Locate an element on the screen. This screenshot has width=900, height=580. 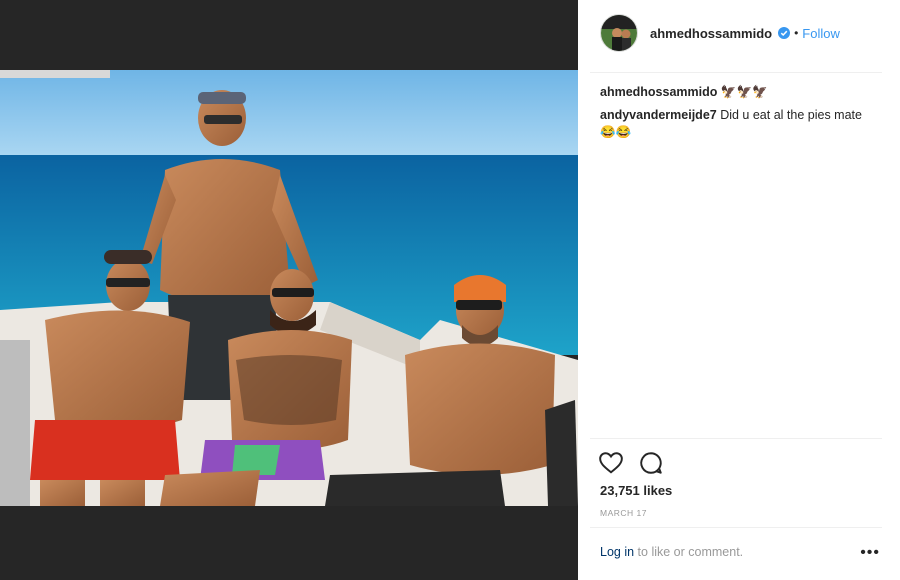
login-prompt: Log in to like or comment. is located at coordinates (671, 552).